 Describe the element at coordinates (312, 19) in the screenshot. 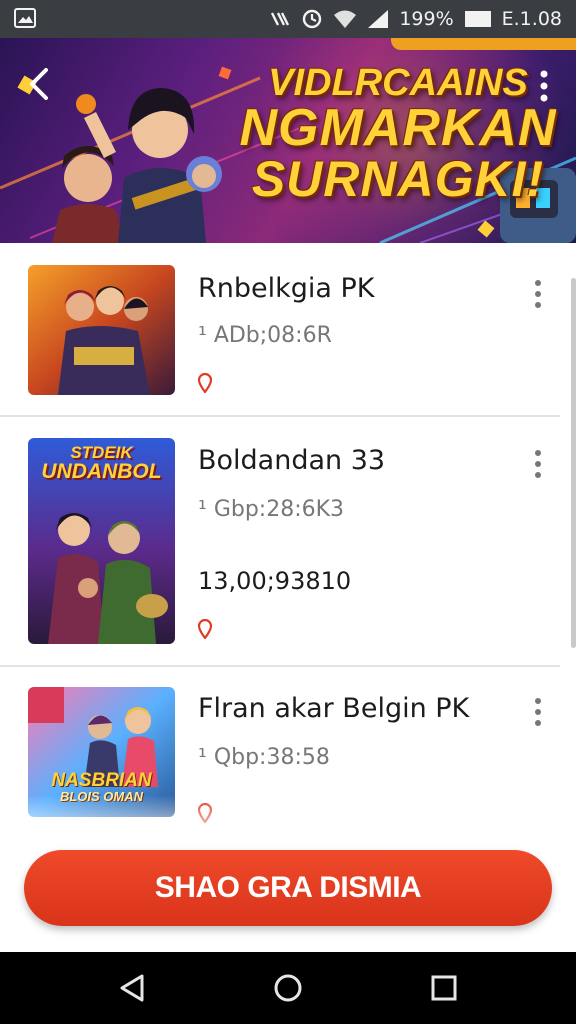

I see `data-saver-icon` at that location.